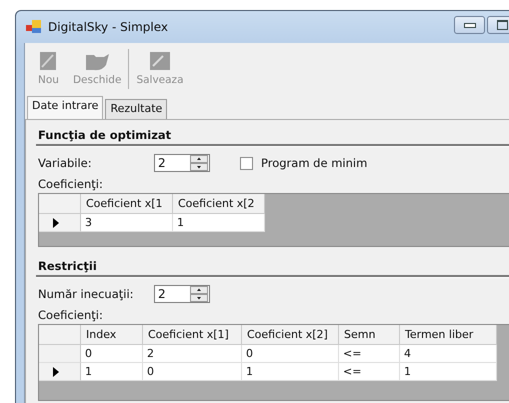  I want to click on column-header: Index, so click(112, 335).